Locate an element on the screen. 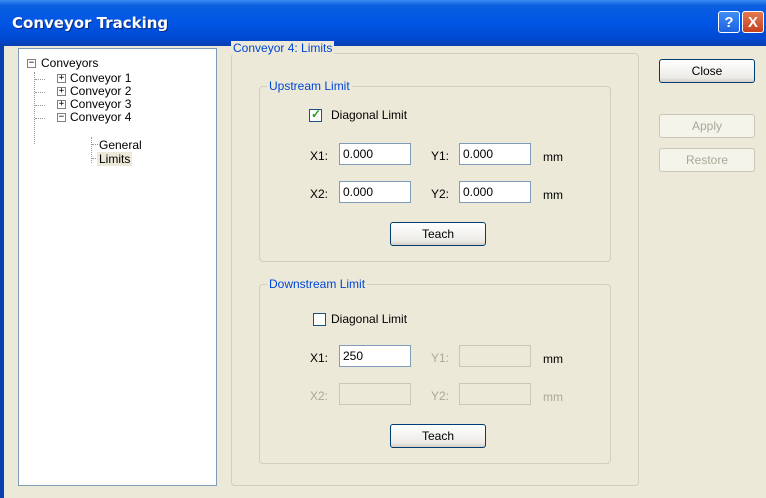 This screenshot has height=498, width=766. downstream-y2-input is located at coordinates (495, 394).